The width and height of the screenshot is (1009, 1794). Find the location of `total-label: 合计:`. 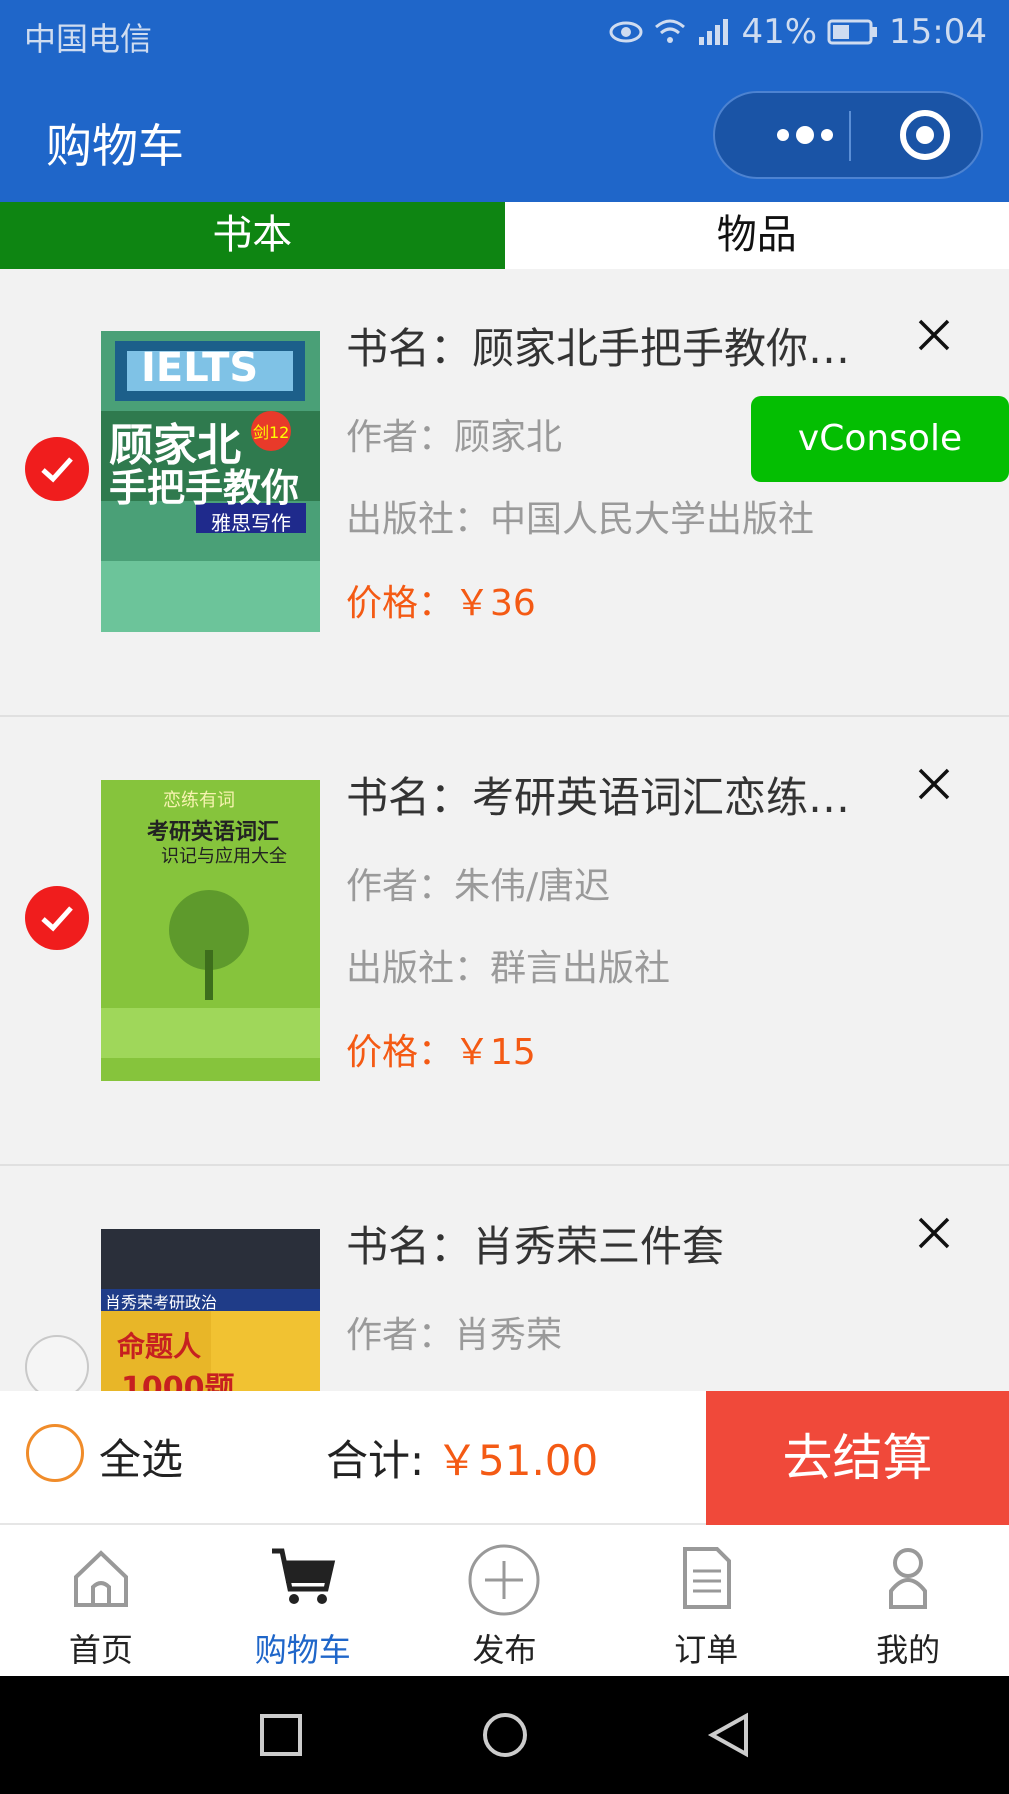

total-label: 合计: is located at coordinates (375, 1460).